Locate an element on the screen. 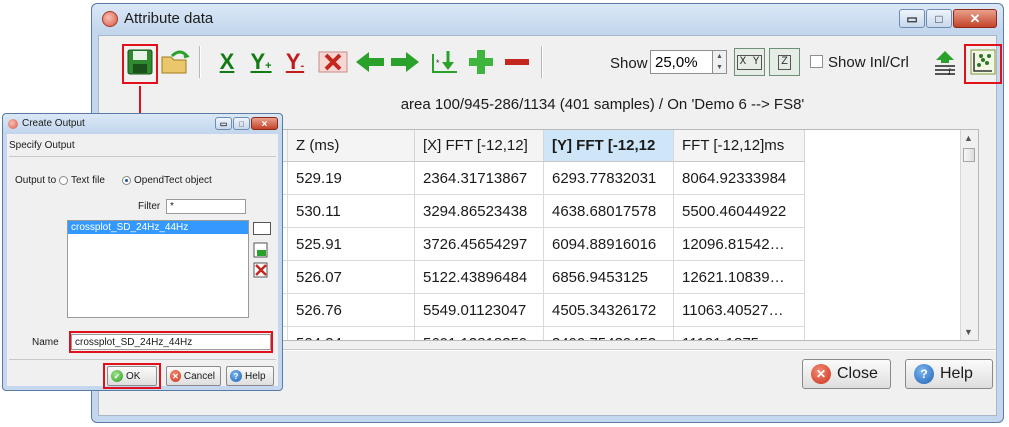 The height and width of the screenshot is (427, 1009). opendtect-object-label: OpendTect object is located at coordinates (173, 180).